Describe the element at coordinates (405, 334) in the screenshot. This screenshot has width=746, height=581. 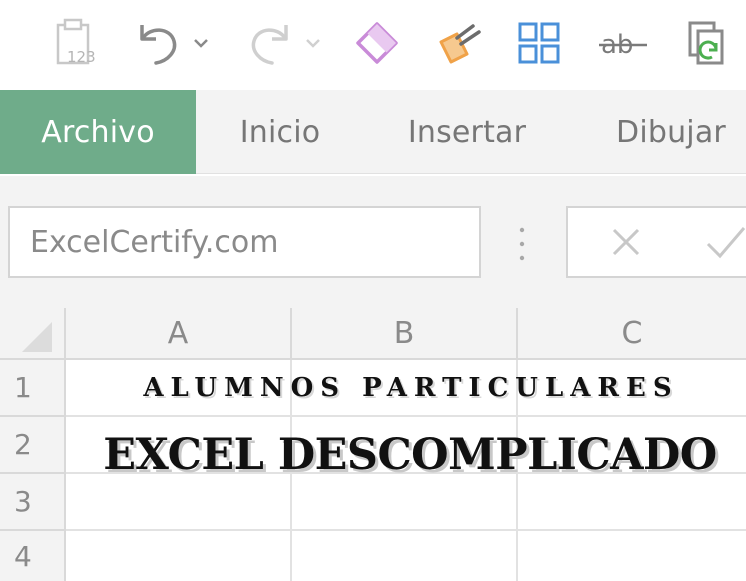
I see `column-header-b: B` at that location.